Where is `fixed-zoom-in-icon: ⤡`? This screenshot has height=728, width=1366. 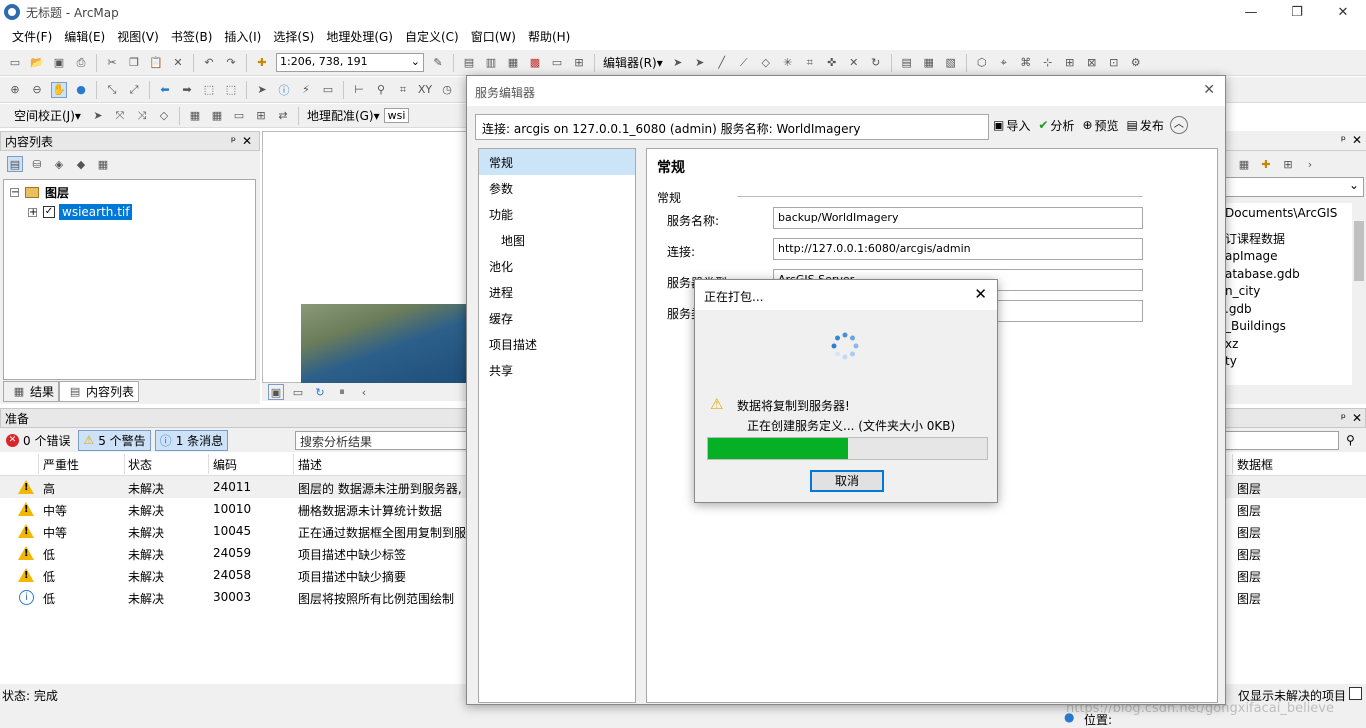 fixed-zoom-in-icon: ⤡ is located at coordinates (112, 90).